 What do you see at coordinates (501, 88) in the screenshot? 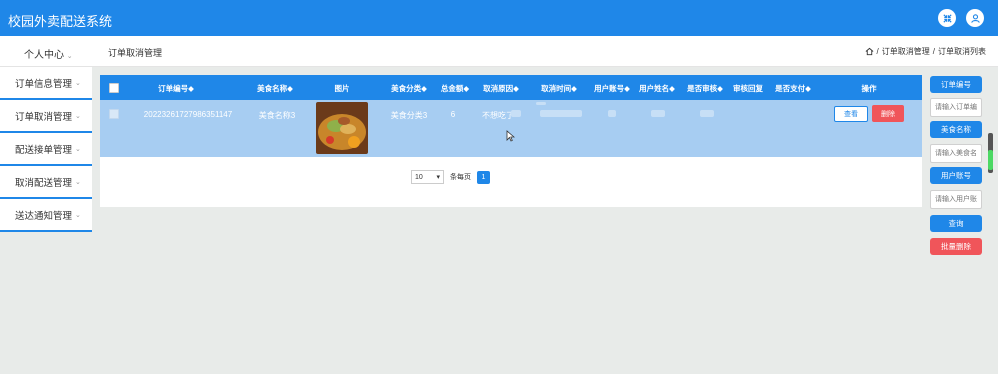
I see `col-cancel-reason: 取消原因◆` at bounding box center [501, 88].